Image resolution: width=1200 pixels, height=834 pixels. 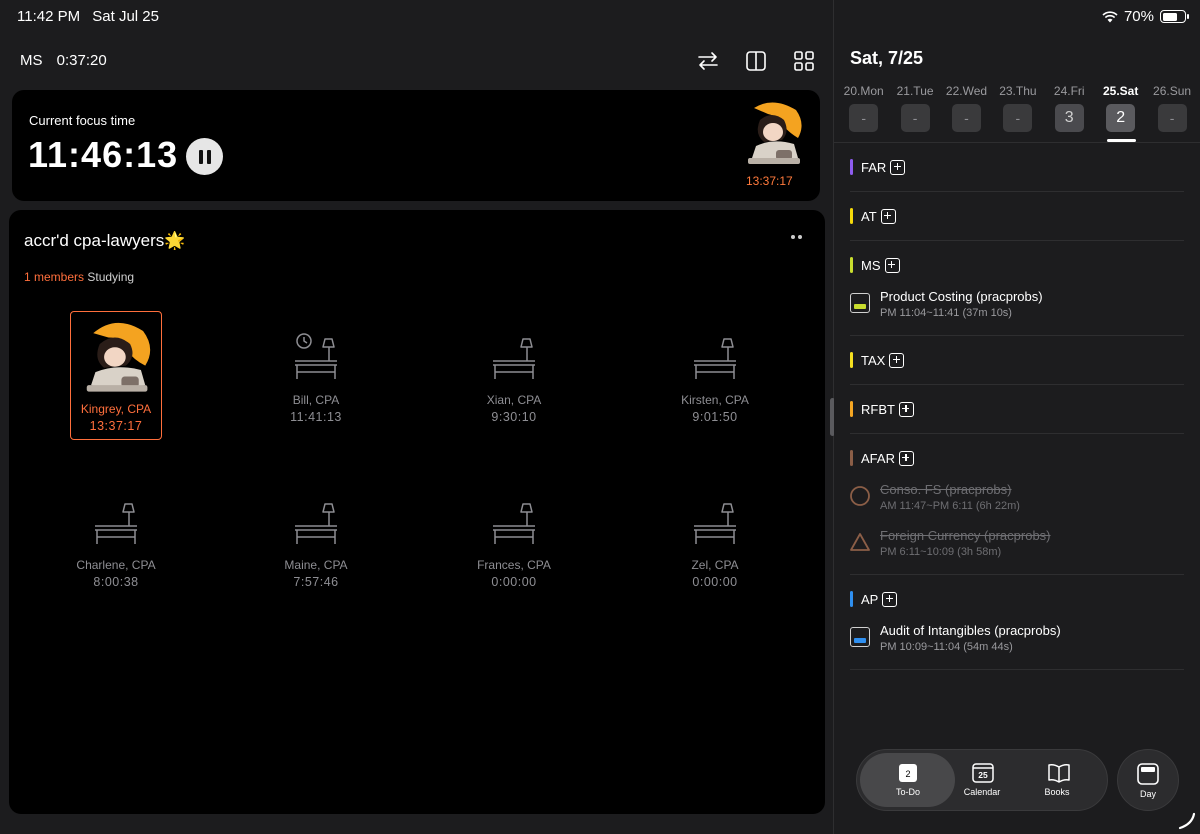 What do you see at coordinates (175, 240) in the screenshot?
I see `star-icon: 🌟` at bounding box center [175, 240].